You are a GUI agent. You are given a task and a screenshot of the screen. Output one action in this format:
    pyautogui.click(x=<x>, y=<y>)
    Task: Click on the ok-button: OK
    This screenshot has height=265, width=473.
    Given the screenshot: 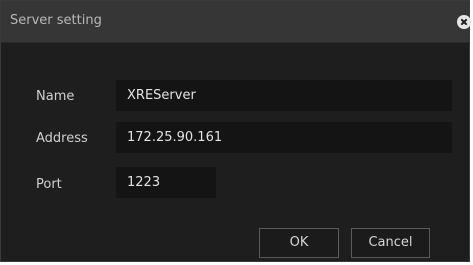 What is the action you would take?
    pyautogui.click(x=299, y=243)
    